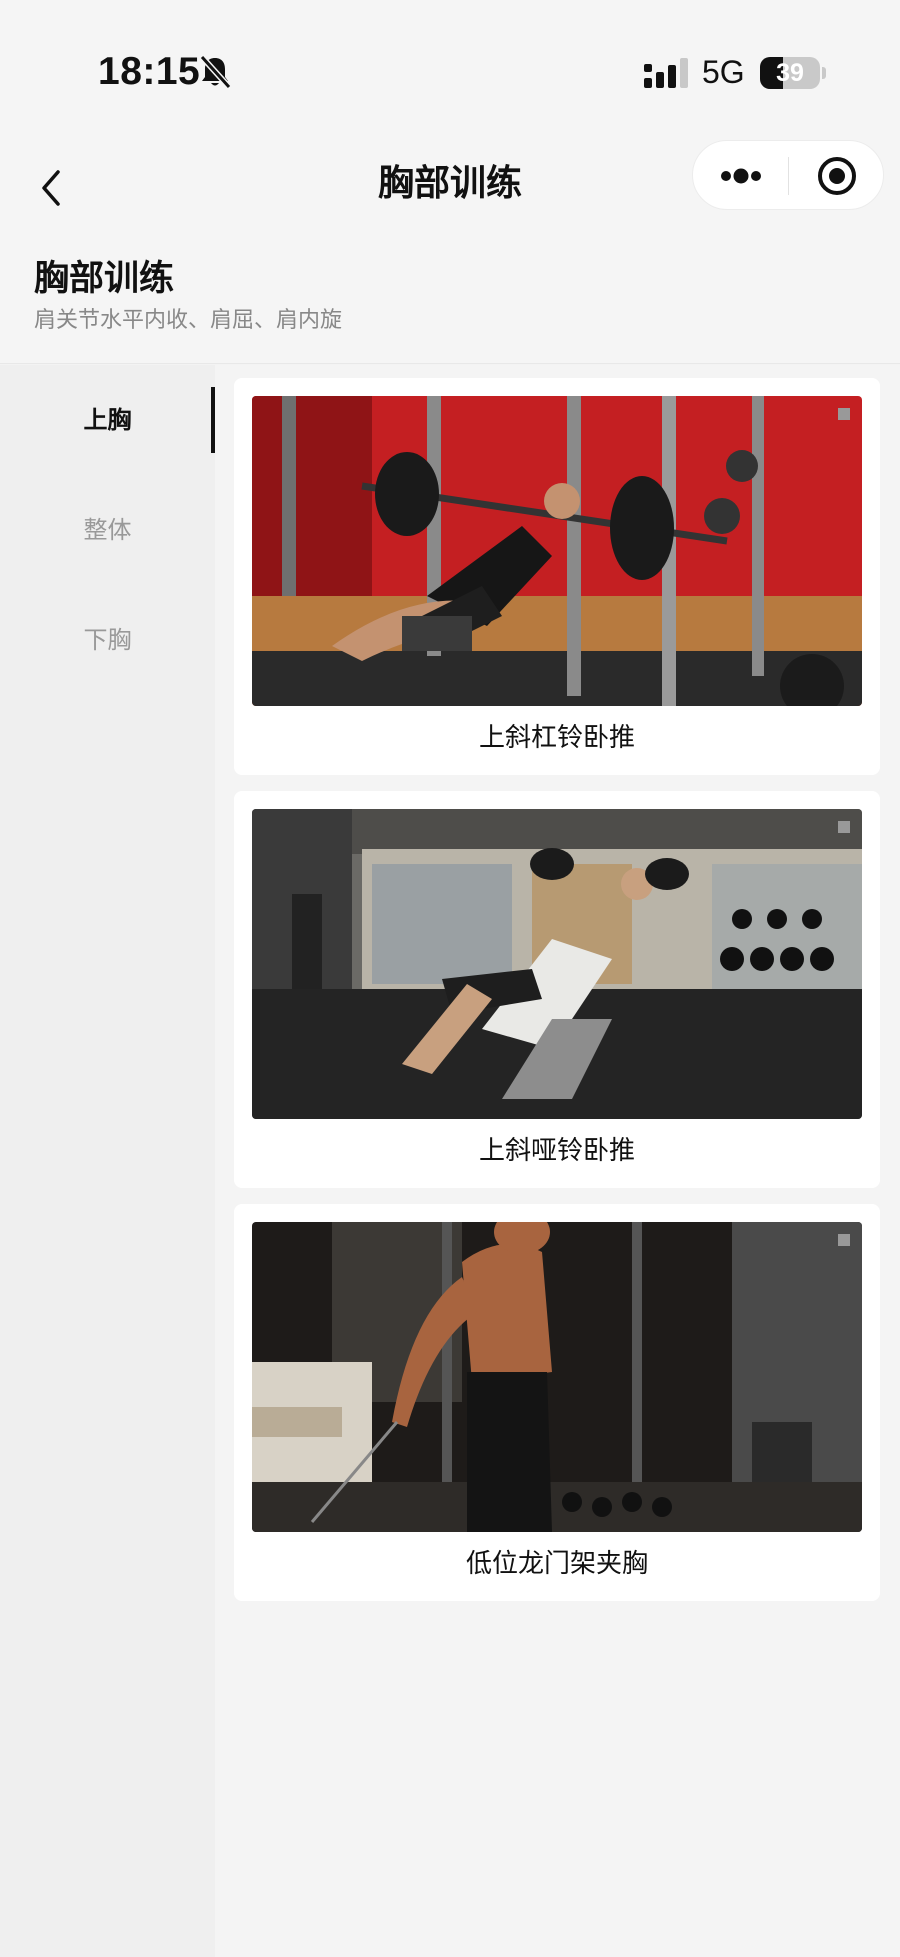 The image size is (900, 1957). I want to click on page-subtitle: 肩关节水平内收、肩屈、肩内旋, so click(188, 320).